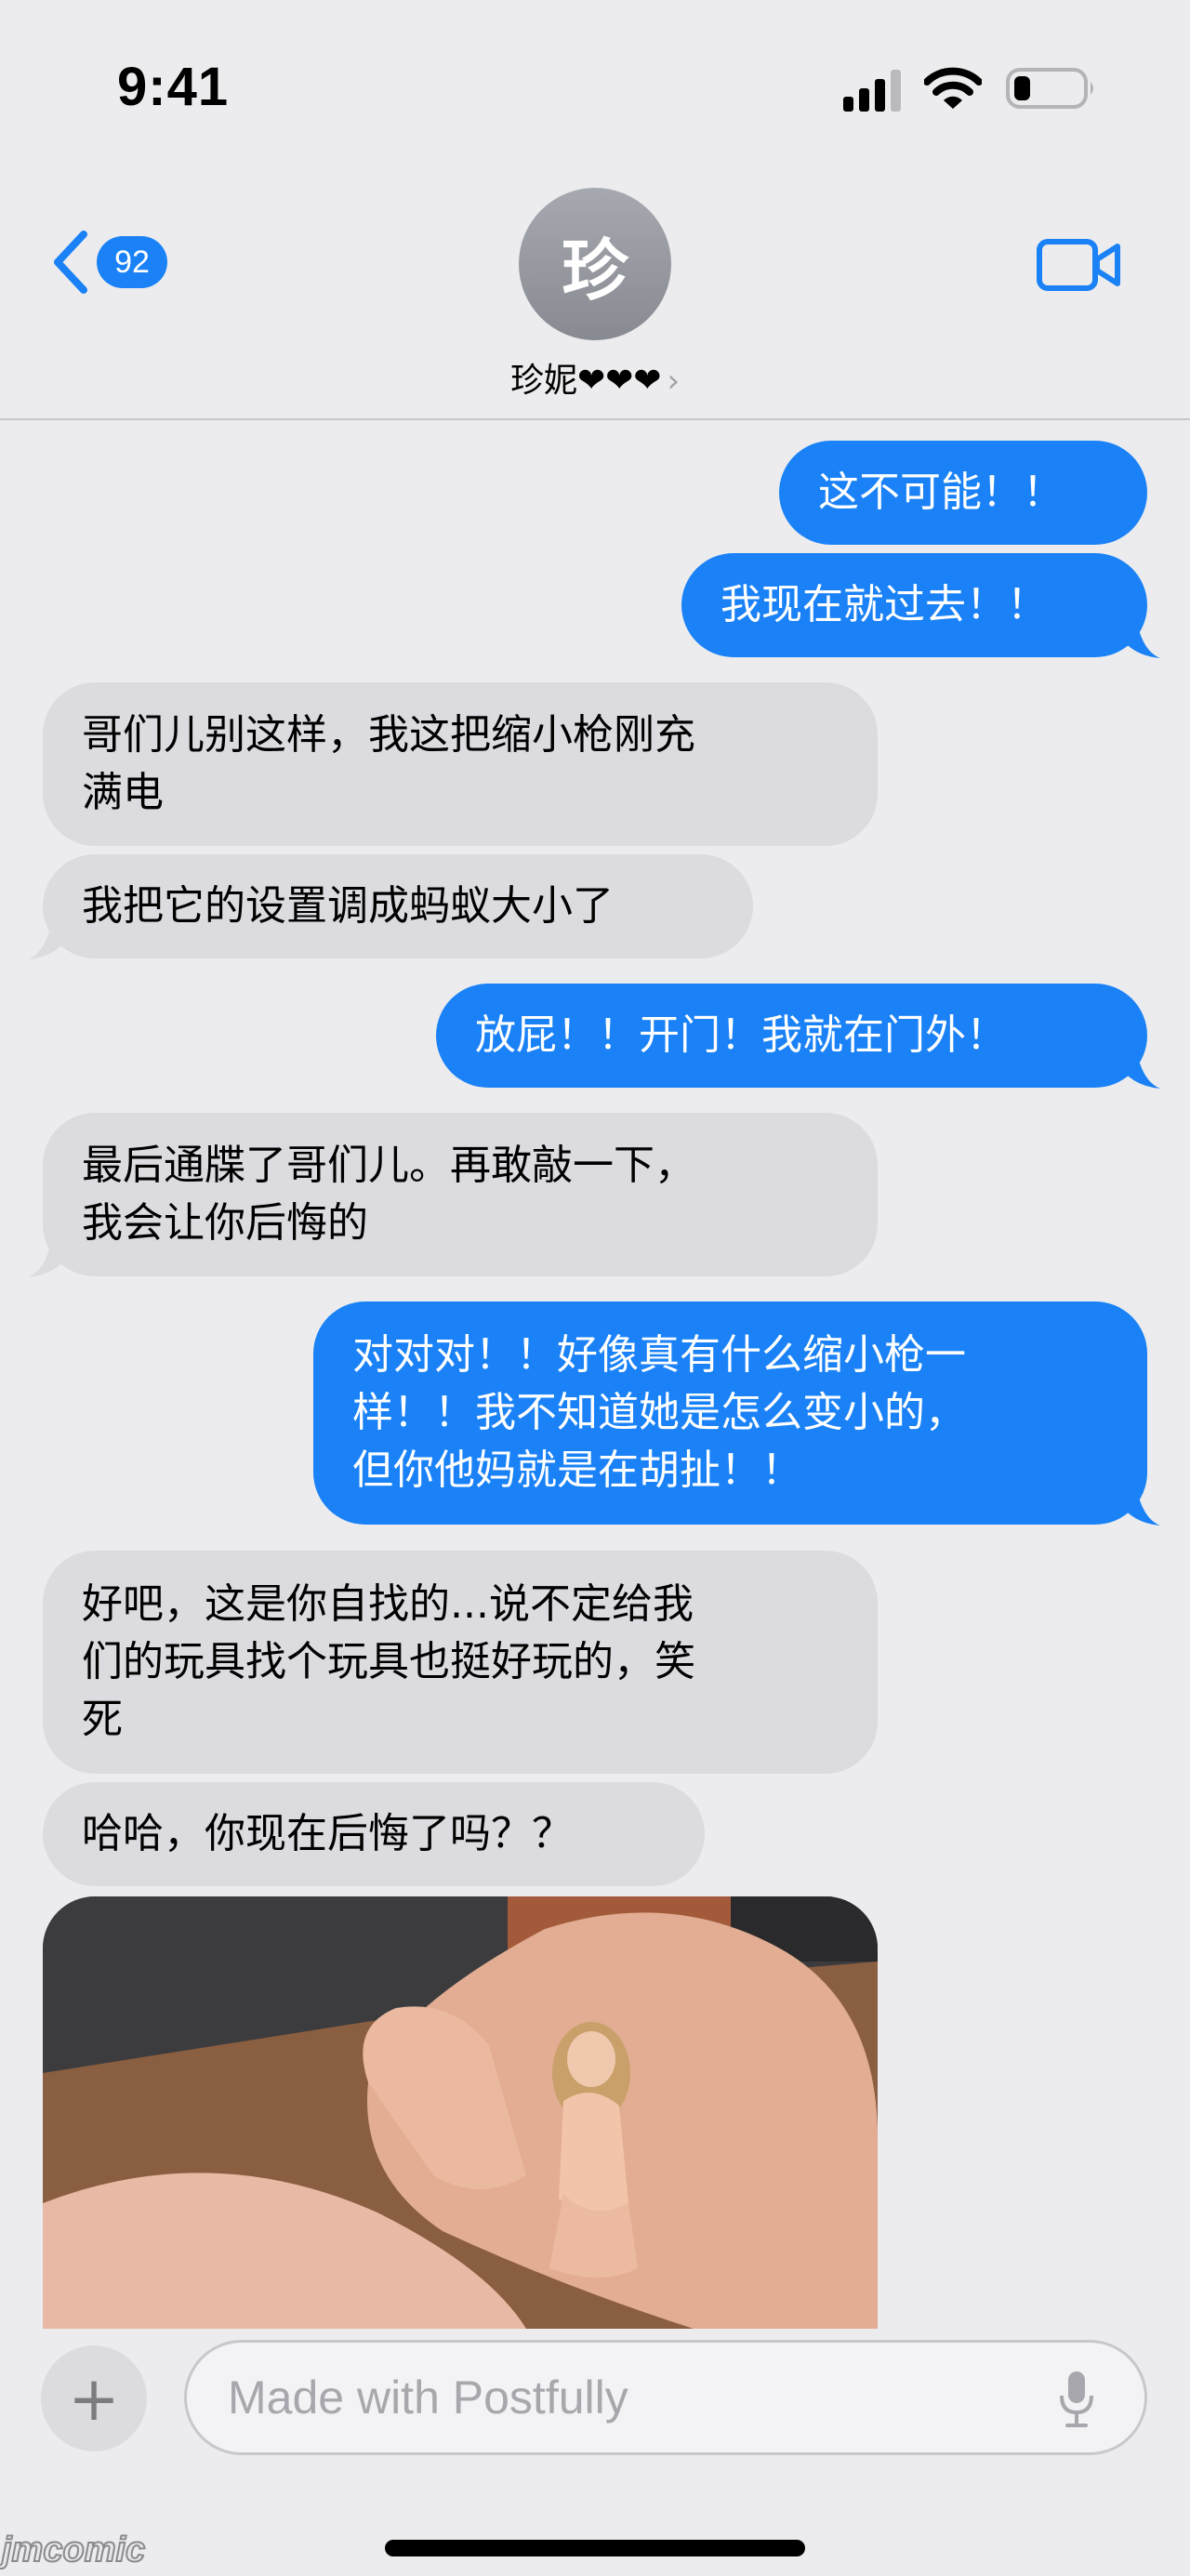 The height and width of the screenshot is (2576, 1190). Describe the element at coordinates (374, 1834) in the screenshot. I see `message-bubble-received: 哈哈，你现在后悔了吗？？` at that location.